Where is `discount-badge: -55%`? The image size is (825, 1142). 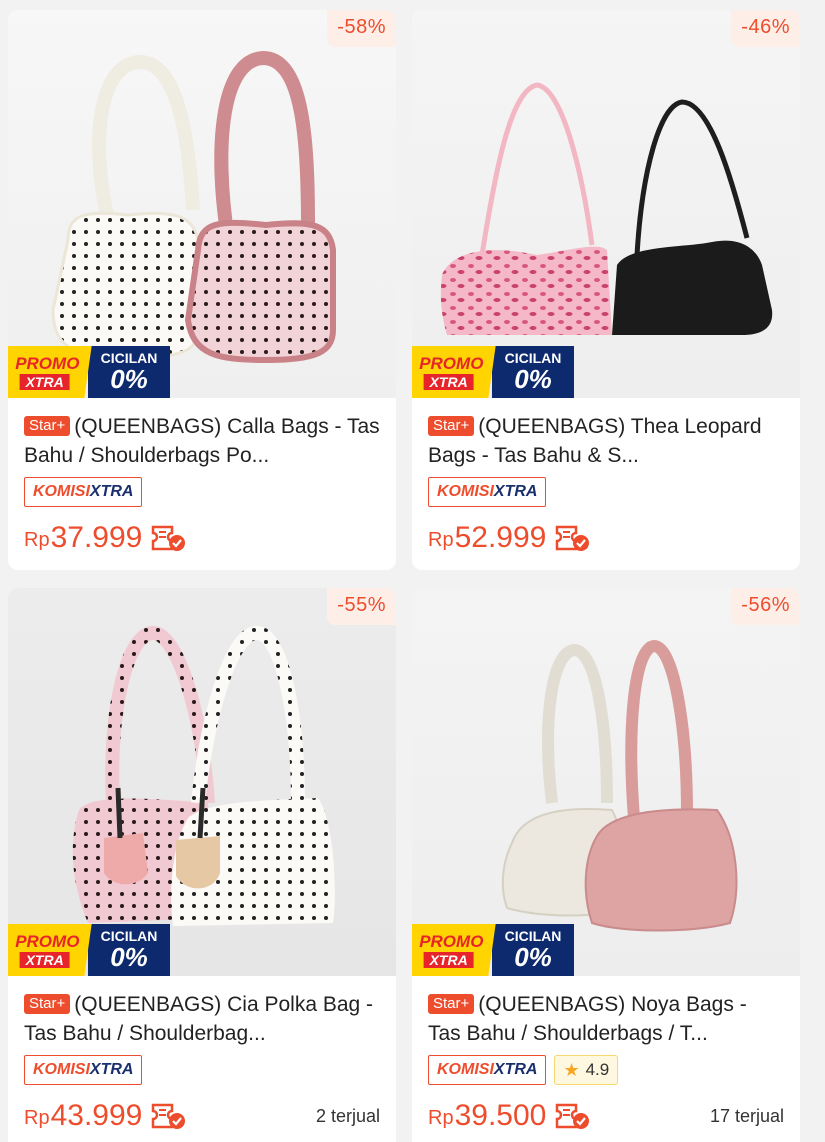
discount-badge: -55% is located at coordinates (361, 606).